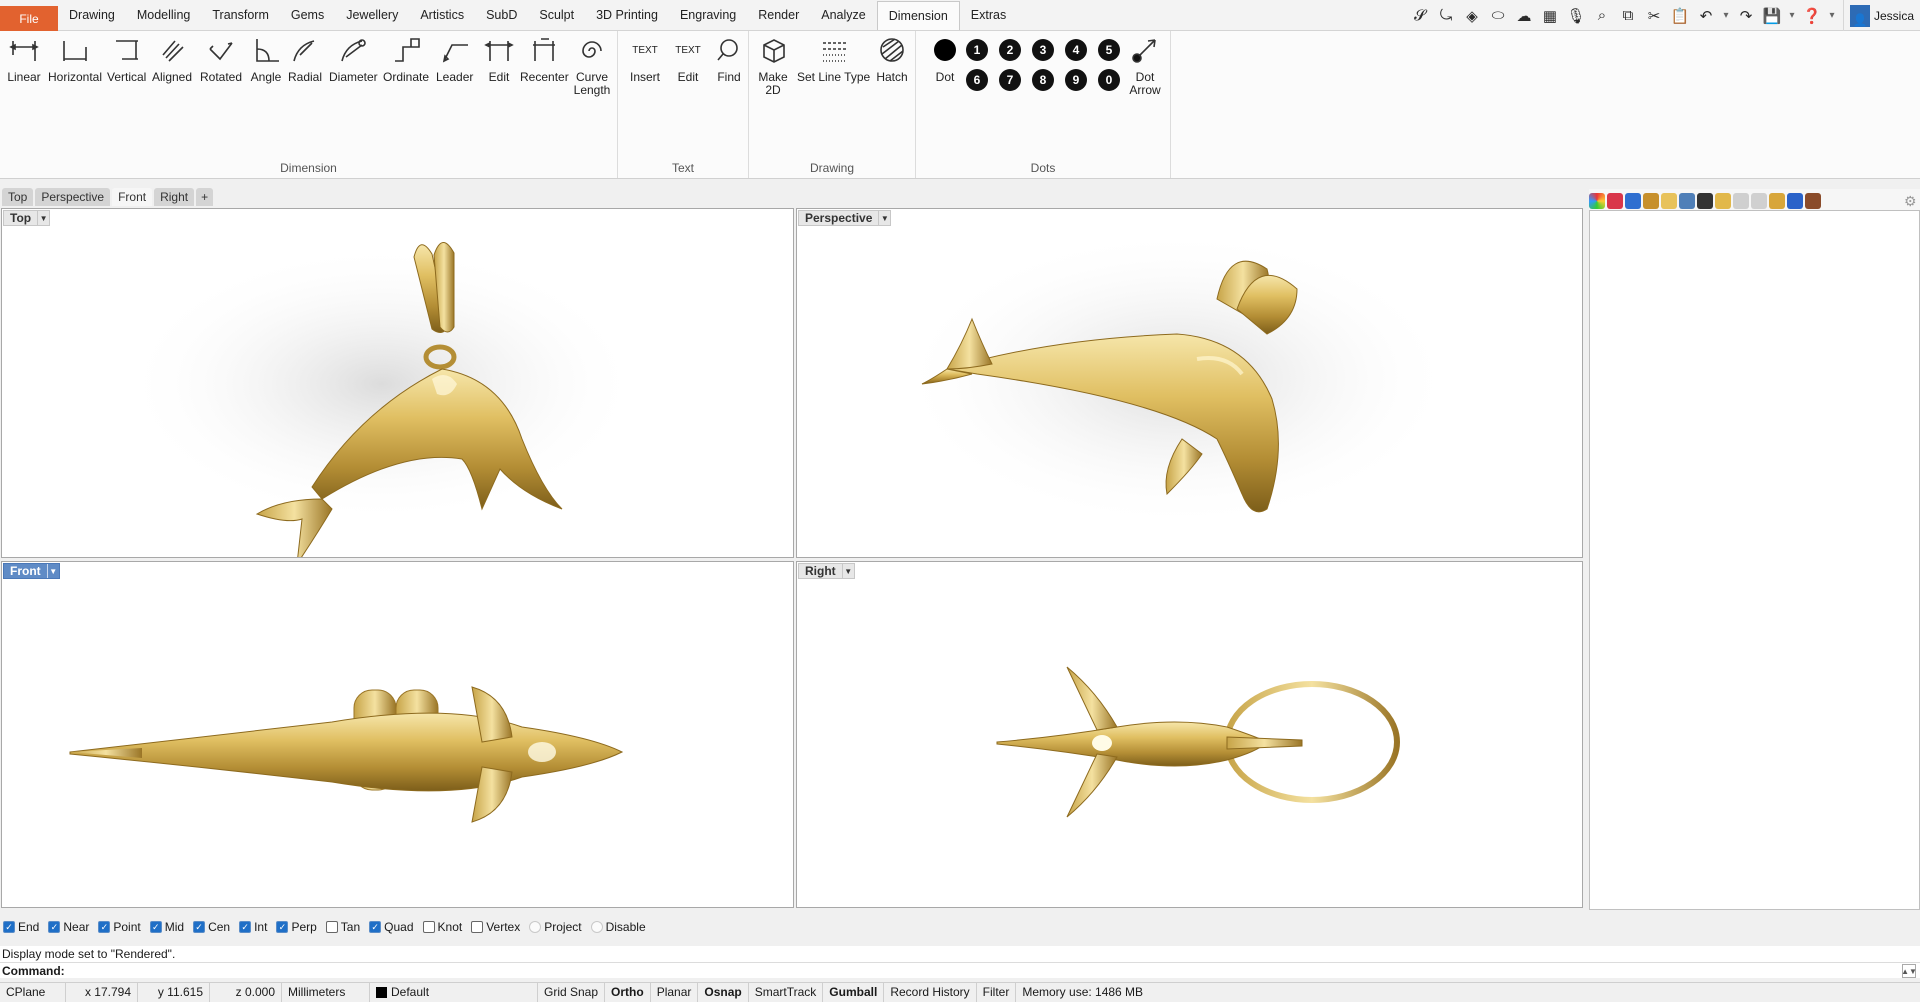 This screenshot has height=1002, width=1920. I want to click on planar-toggle: Planar, so click(675, 992).